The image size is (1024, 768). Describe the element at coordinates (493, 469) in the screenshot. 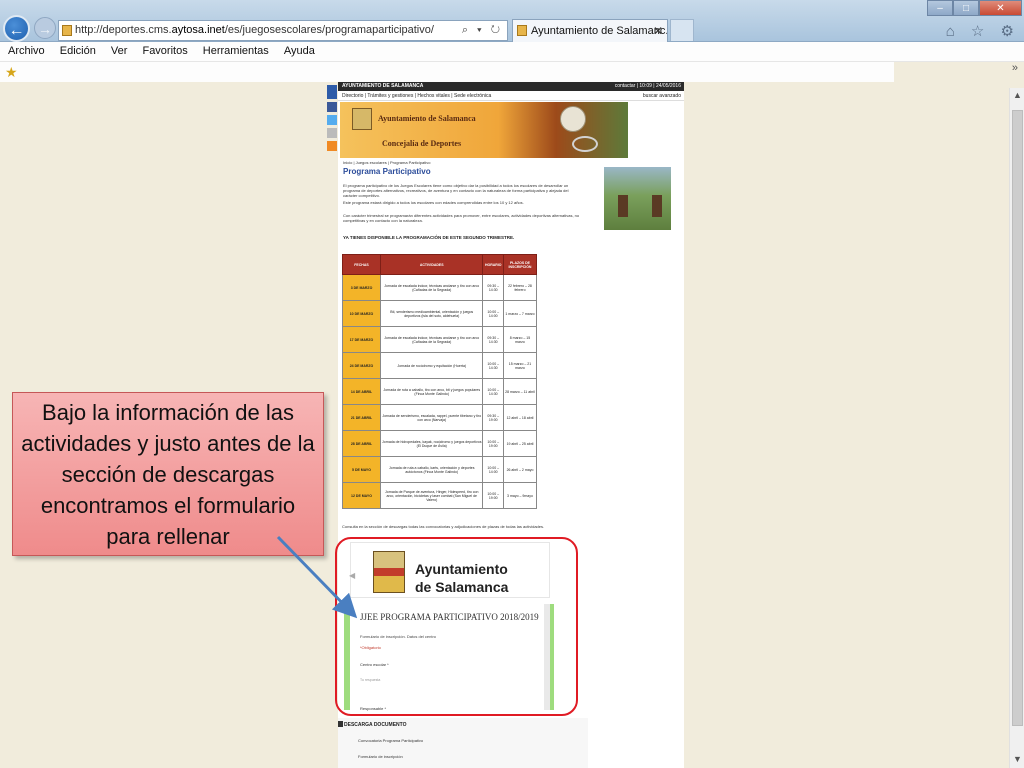

I see `cell-schedule: 10:00 – 14:00` at that location.